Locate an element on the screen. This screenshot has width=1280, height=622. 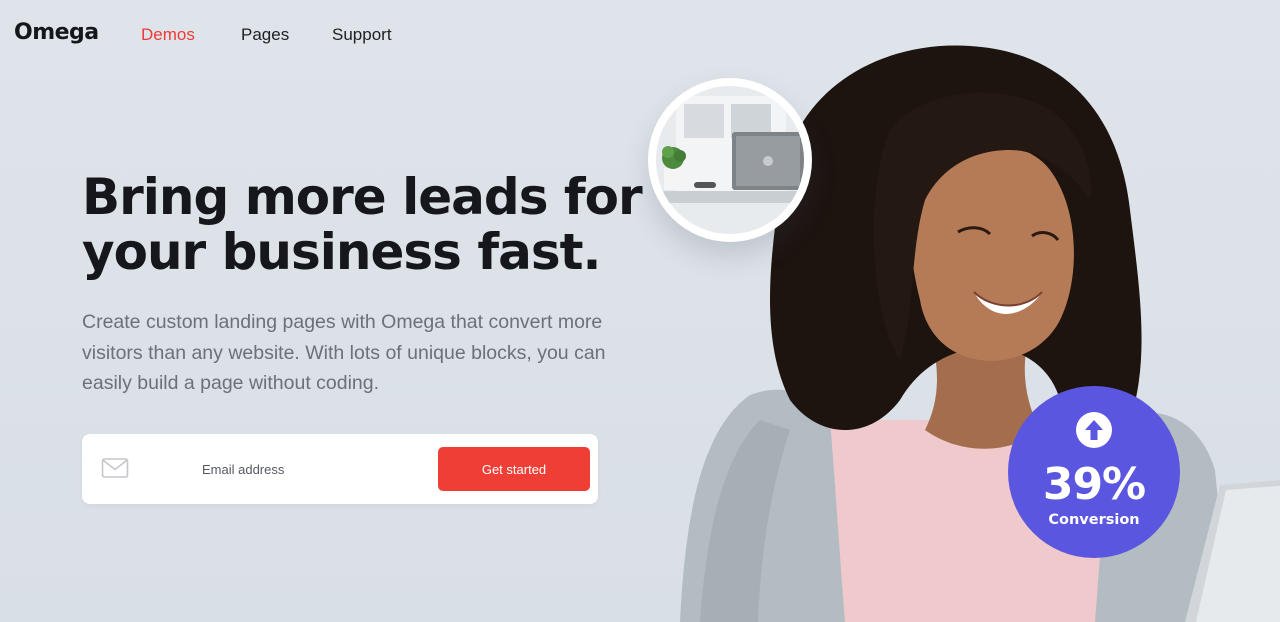
nav-link-demos: Demos is located at coordinates (168, 35).